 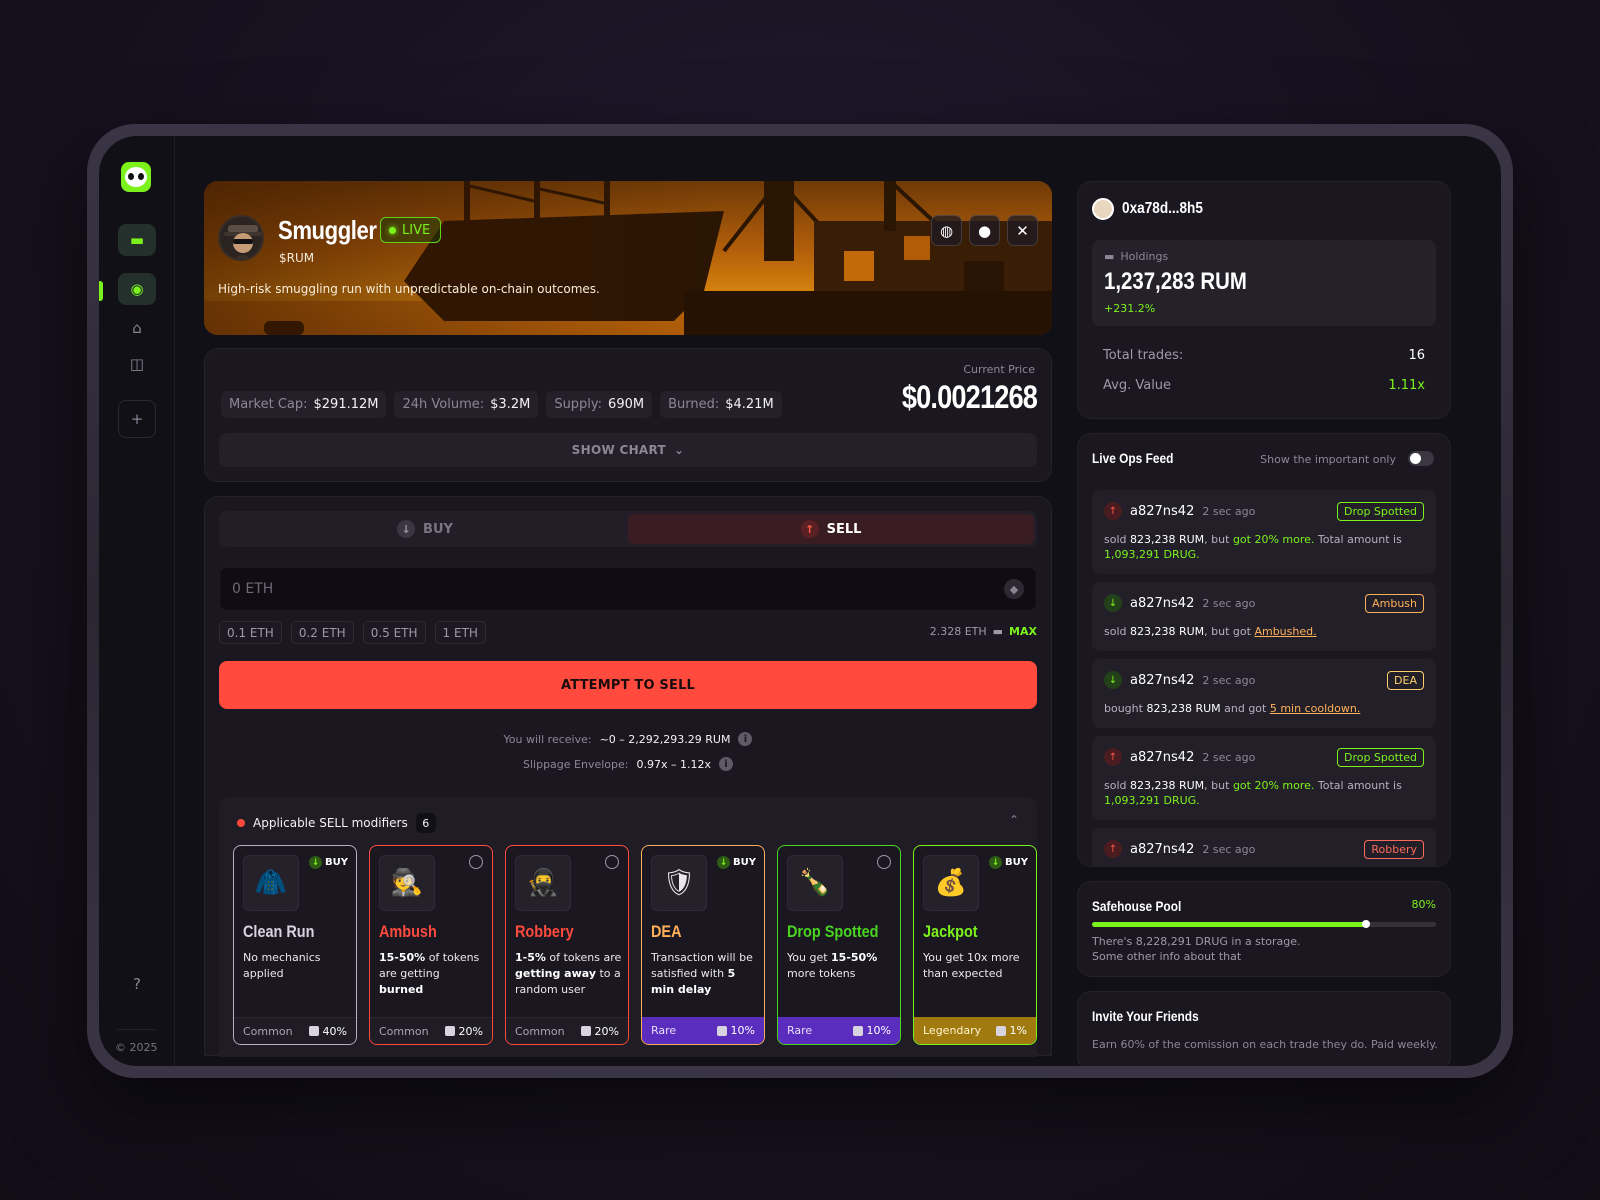 I want to click on user-avatar, so click(x=1103, y=209).